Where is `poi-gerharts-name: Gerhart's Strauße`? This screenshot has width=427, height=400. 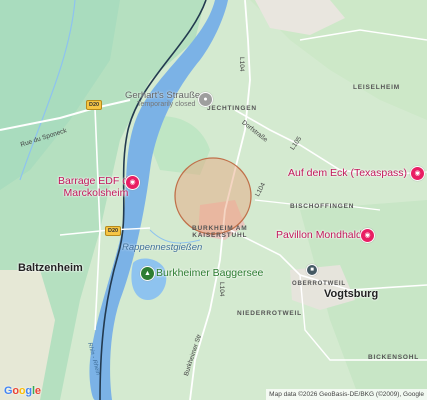 poi-gerharts-name: Gerhart's Strauße is located at coordinates (162, 96).